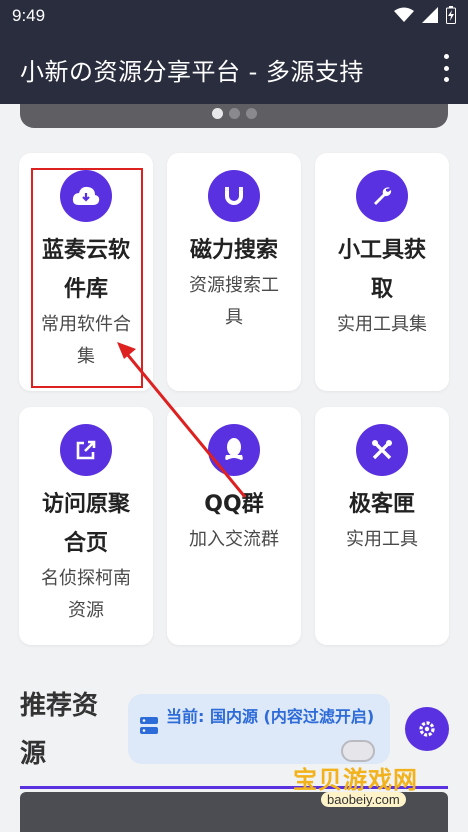  I want to click on card-title: 小工具获取, so click(381, 270).